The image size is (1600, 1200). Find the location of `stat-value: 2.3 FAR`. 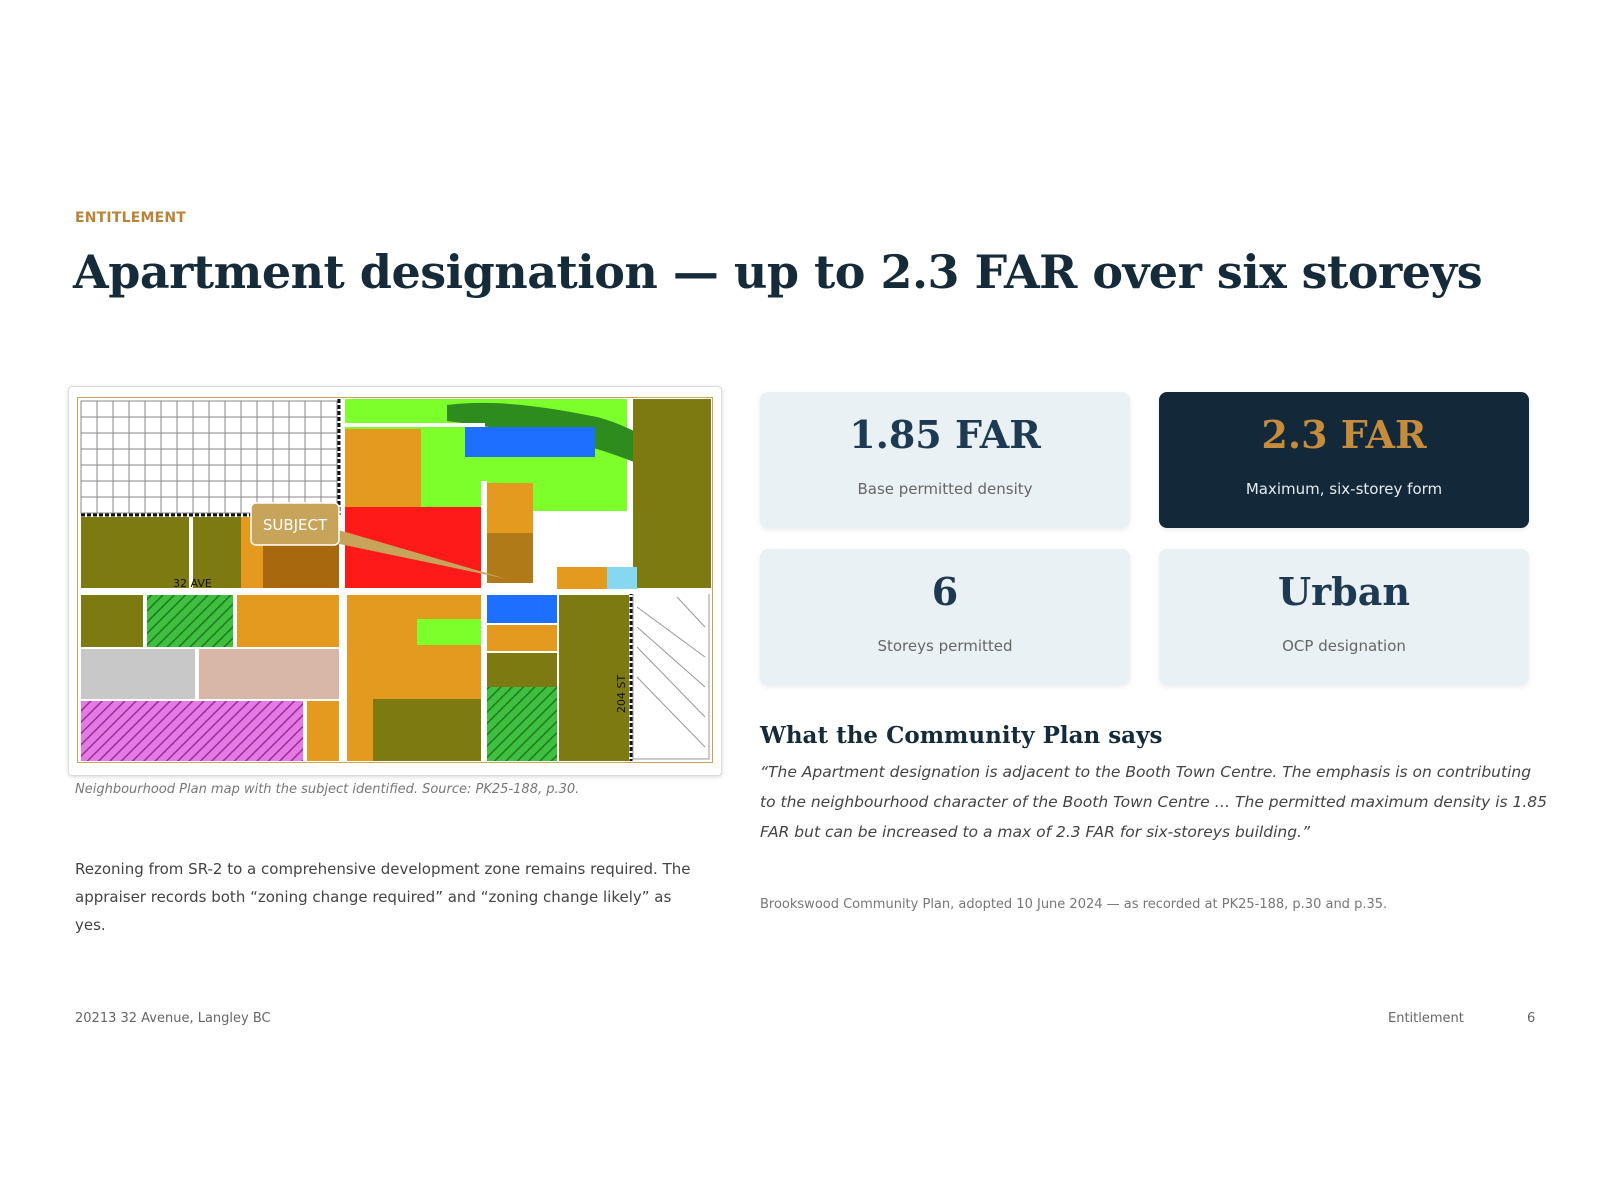

stat-value: 2.3 FAR is located at coordinates (1344, 434).